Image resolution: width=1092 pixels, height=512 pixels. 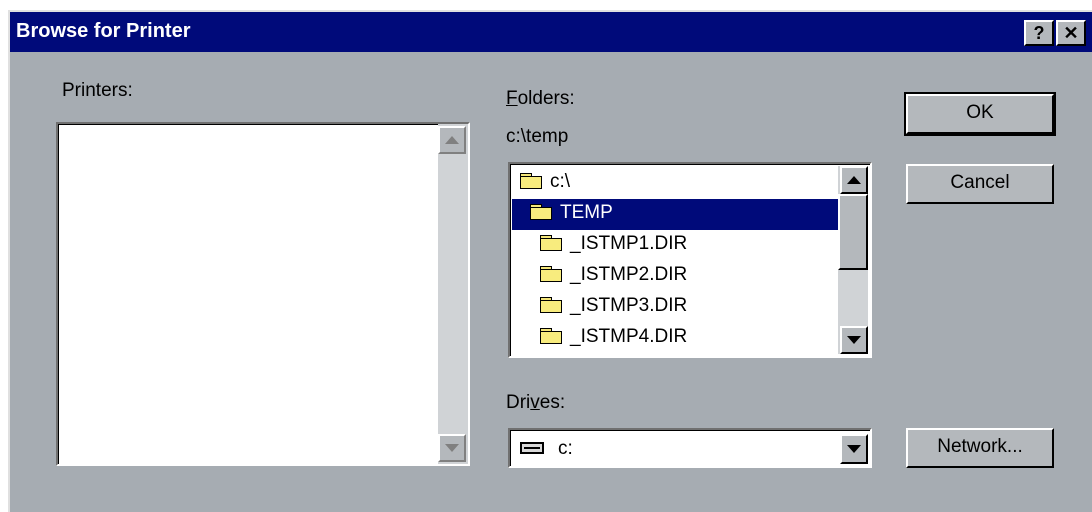 I want to click on drive-icon, so click(x=532, y=448).